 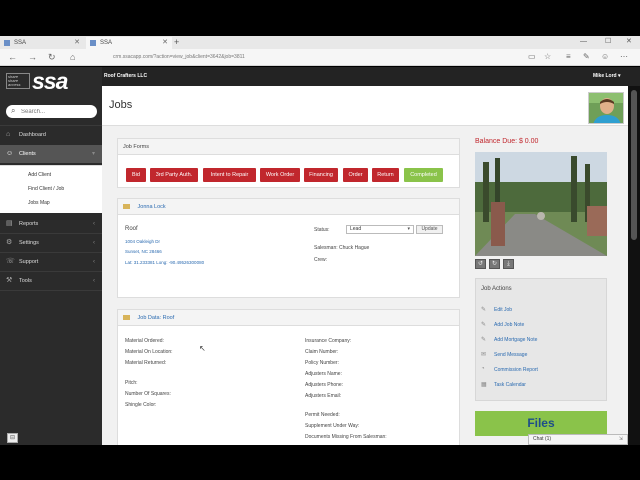 I want to click on add-mortgage-note-link: Add Mortgage Note, so click(x=515, y=340).